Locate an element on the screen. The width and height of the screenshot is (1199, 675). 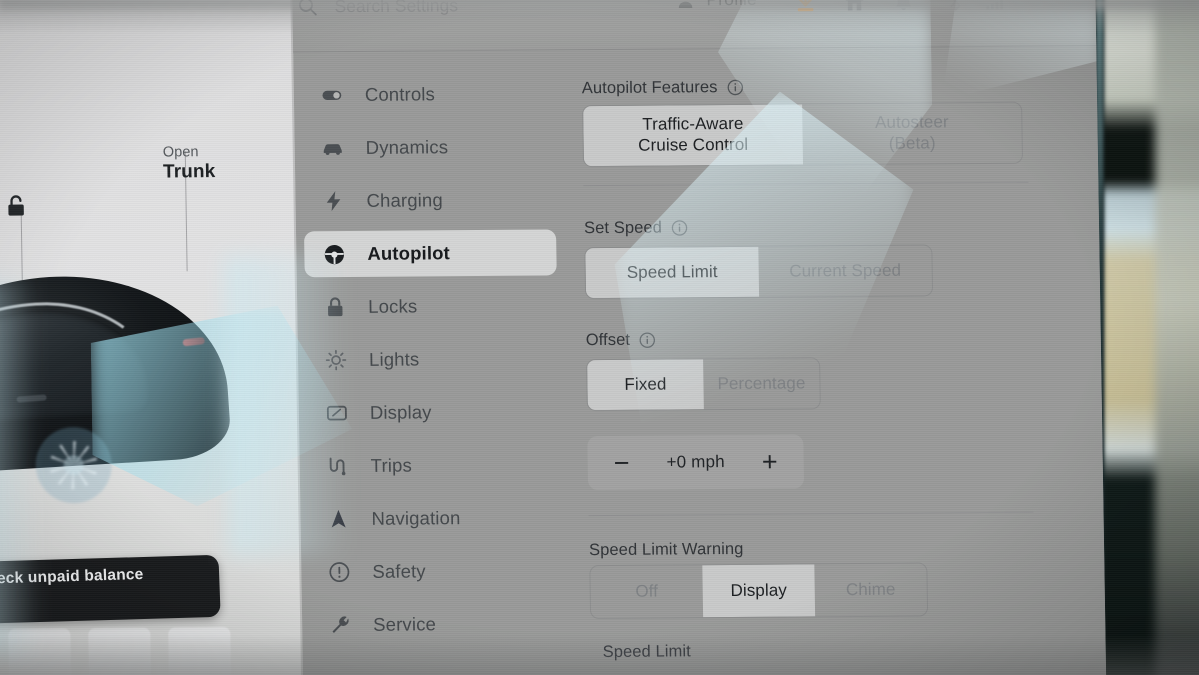
car-wheel is located at coordinates (74, 465).